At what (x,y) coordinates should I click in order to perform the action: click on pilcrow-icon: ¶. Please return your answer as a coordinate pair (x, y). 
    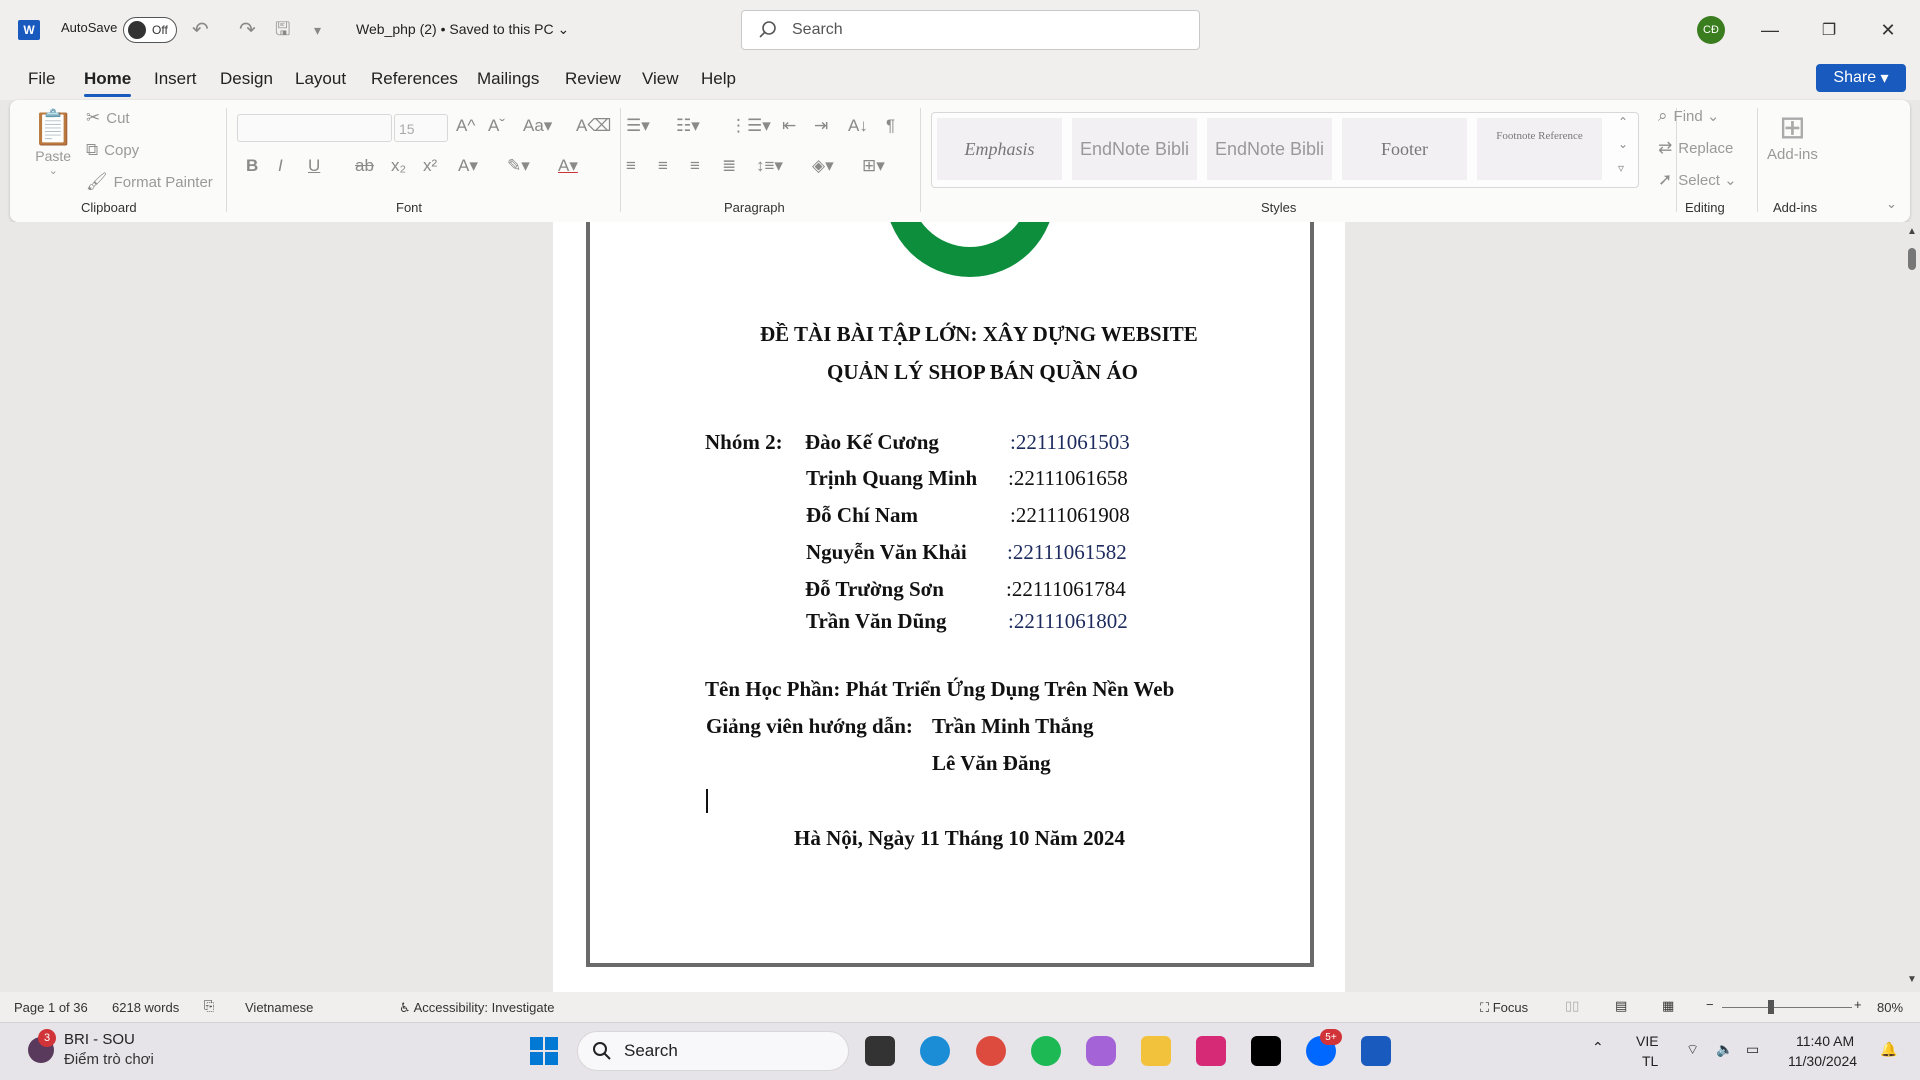
    Looking at the image, I should click on (890, 126).